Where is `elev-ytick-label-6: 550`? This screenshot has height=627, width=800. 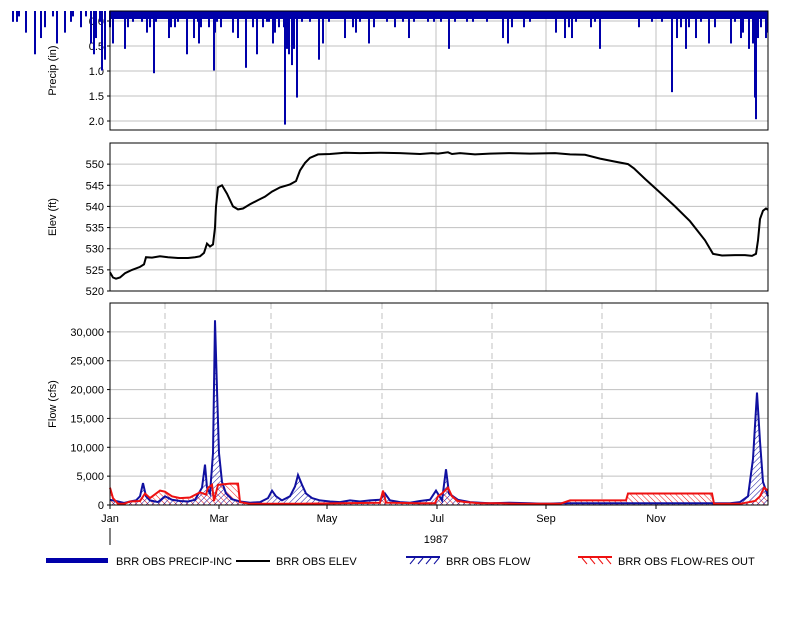
elev-ytick-label-6: 550 is located at coordinates (95, 165).